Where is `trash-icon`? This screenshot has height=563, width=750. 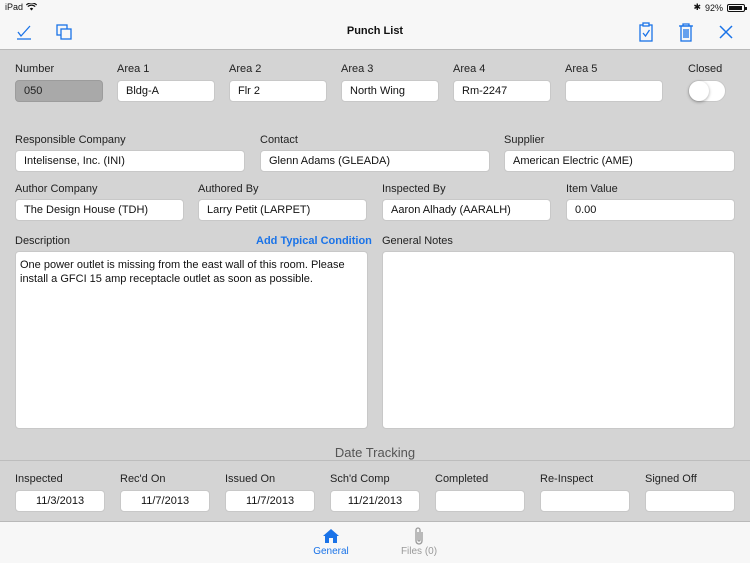 trash-icon is located at coordinates (686, 32).